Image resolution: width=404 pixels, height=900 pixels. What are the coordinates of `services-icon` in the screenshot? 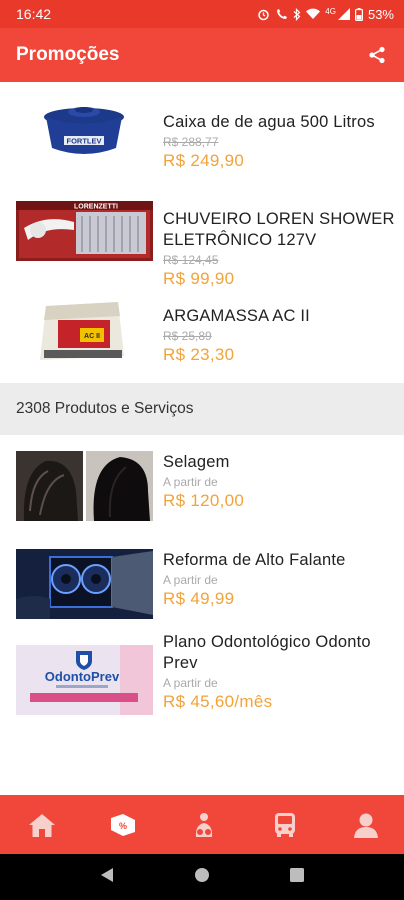 It's located at (204, 824).